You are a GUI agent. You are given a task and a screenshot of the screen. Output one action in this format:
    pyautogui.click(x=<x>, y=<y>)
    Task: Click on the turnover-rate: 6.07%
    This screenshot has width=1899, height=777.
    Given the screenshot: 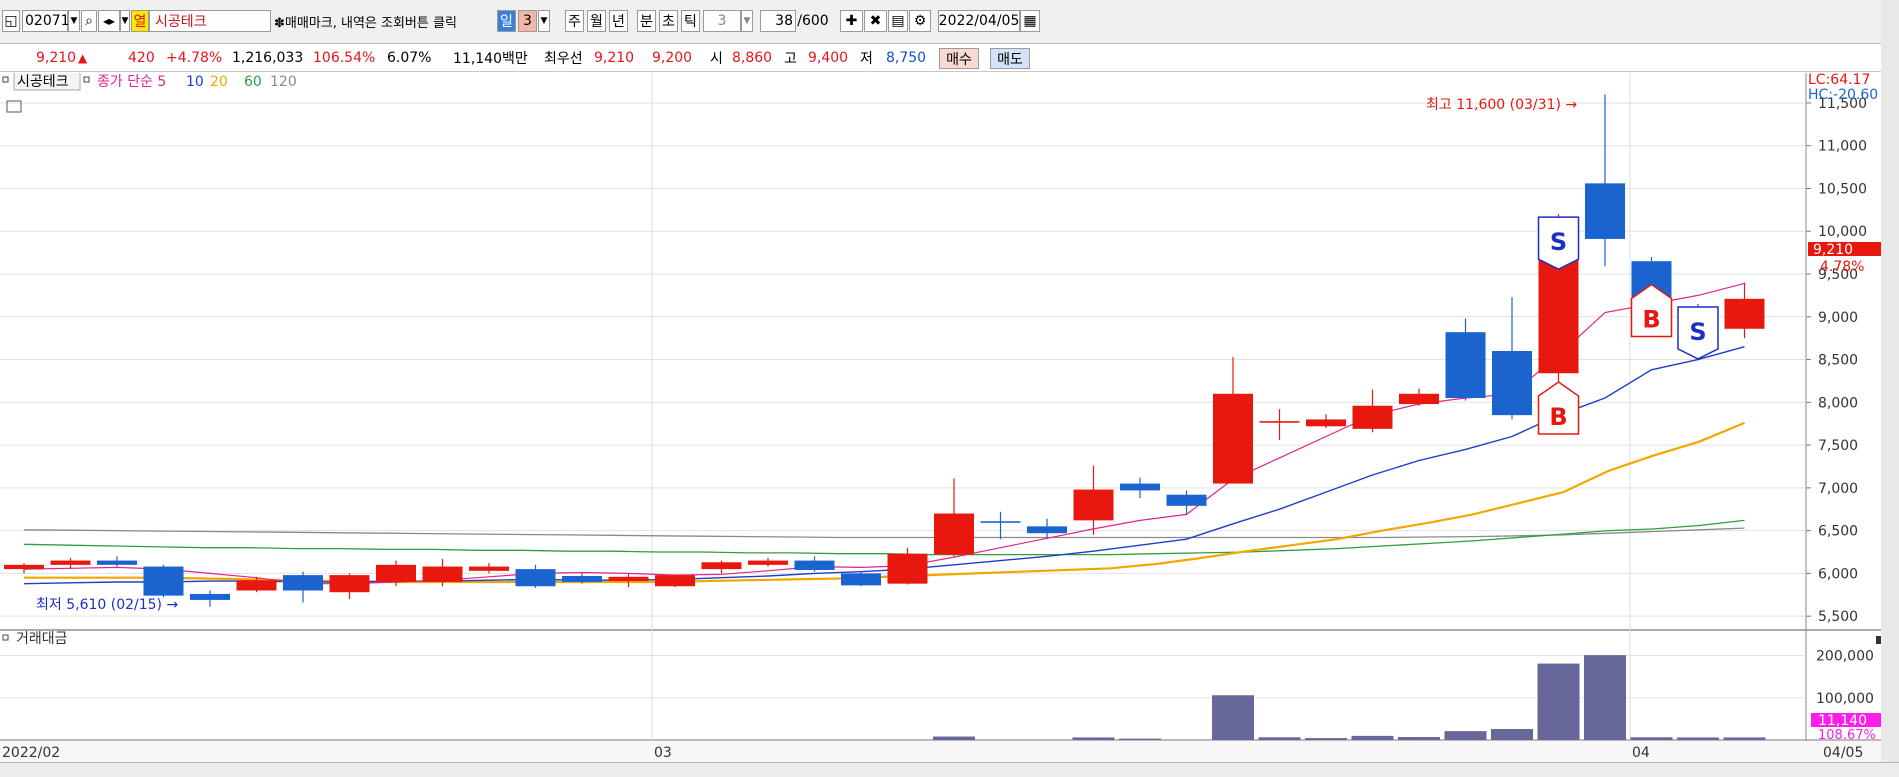 What is the action you would take?
    pyautogui.click(x=409, y=58)
    